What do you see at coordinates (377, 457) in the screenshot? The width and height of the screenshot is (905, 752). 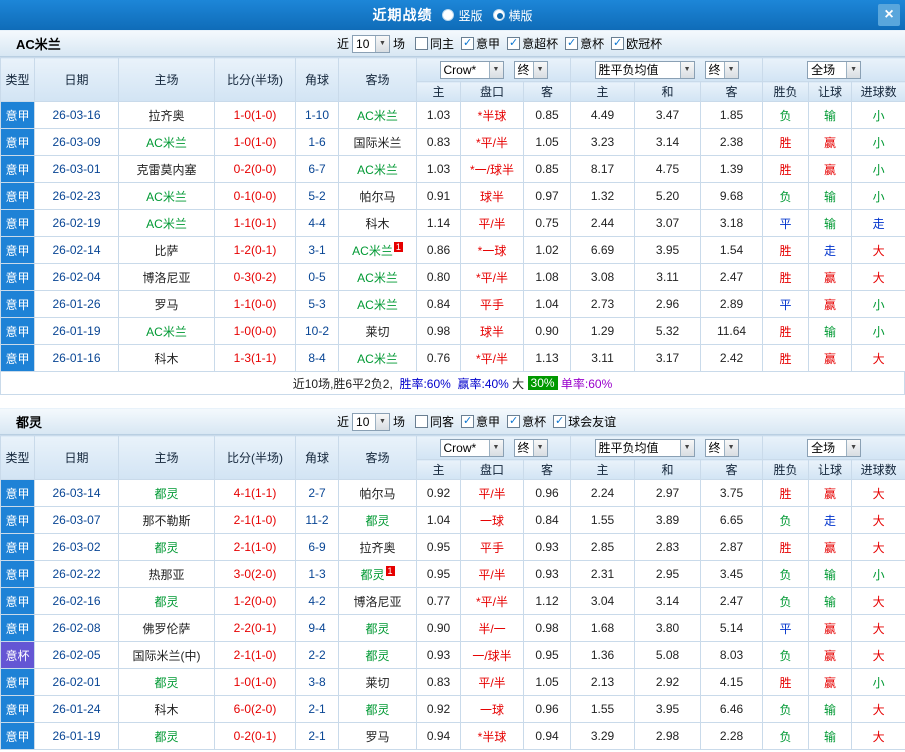 I see `col-header: 客场` at bounding box center [377, 457].